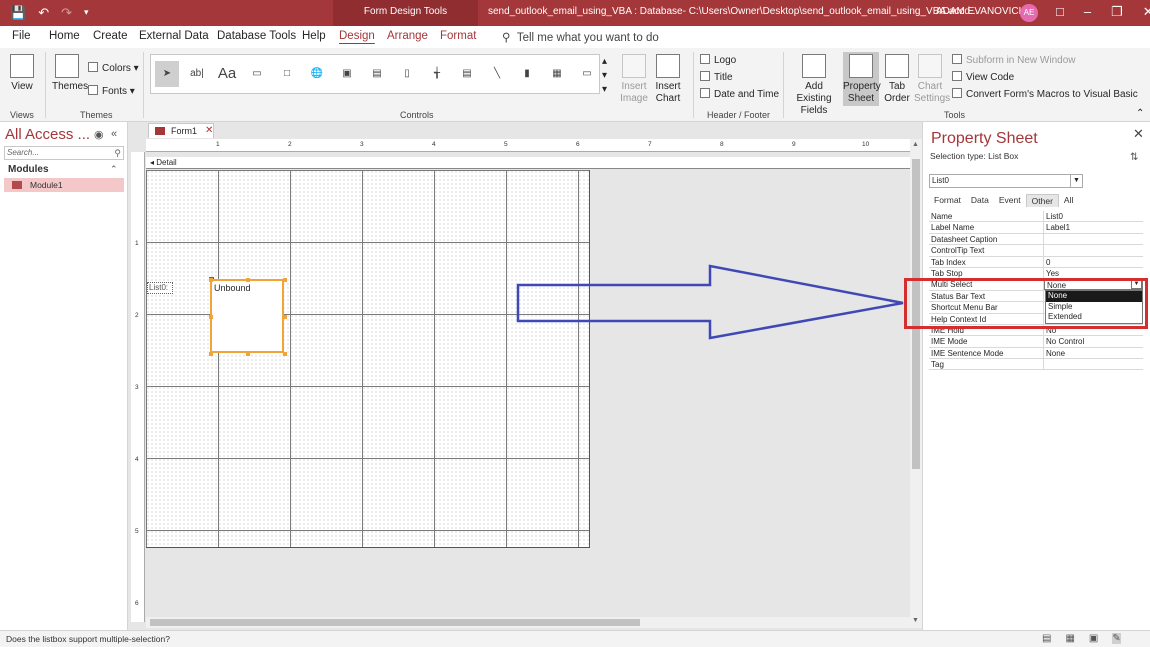 This screenshot has width=1150, height=647. What do you see at coordinates (1117, 12) in the screenshot?
I see `restore-icon: ❐` at bounding box center [1117, 12].